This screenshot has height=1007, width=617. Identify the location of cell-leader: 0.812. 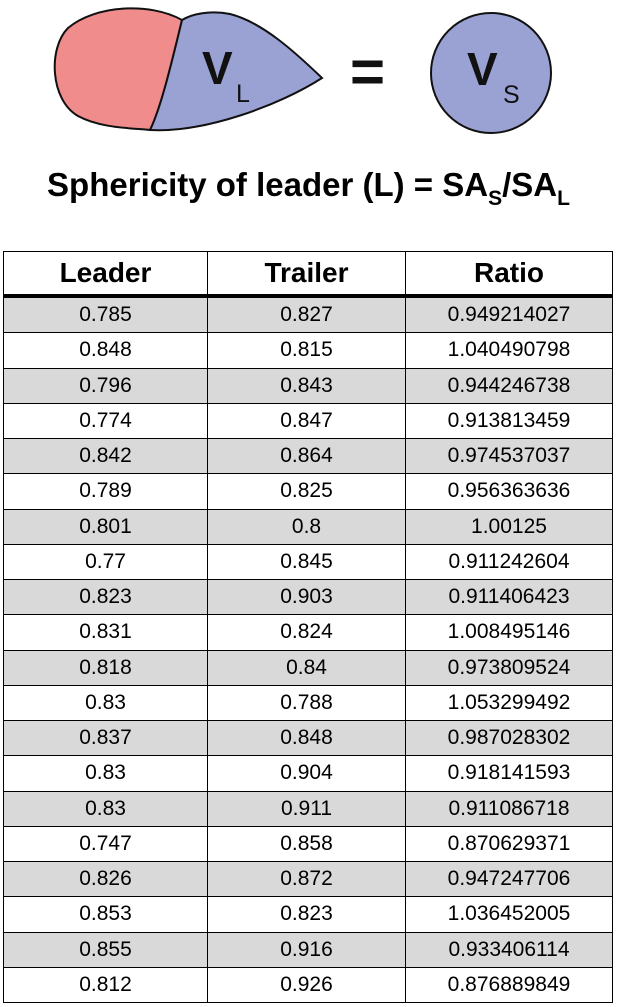
(105, 985).